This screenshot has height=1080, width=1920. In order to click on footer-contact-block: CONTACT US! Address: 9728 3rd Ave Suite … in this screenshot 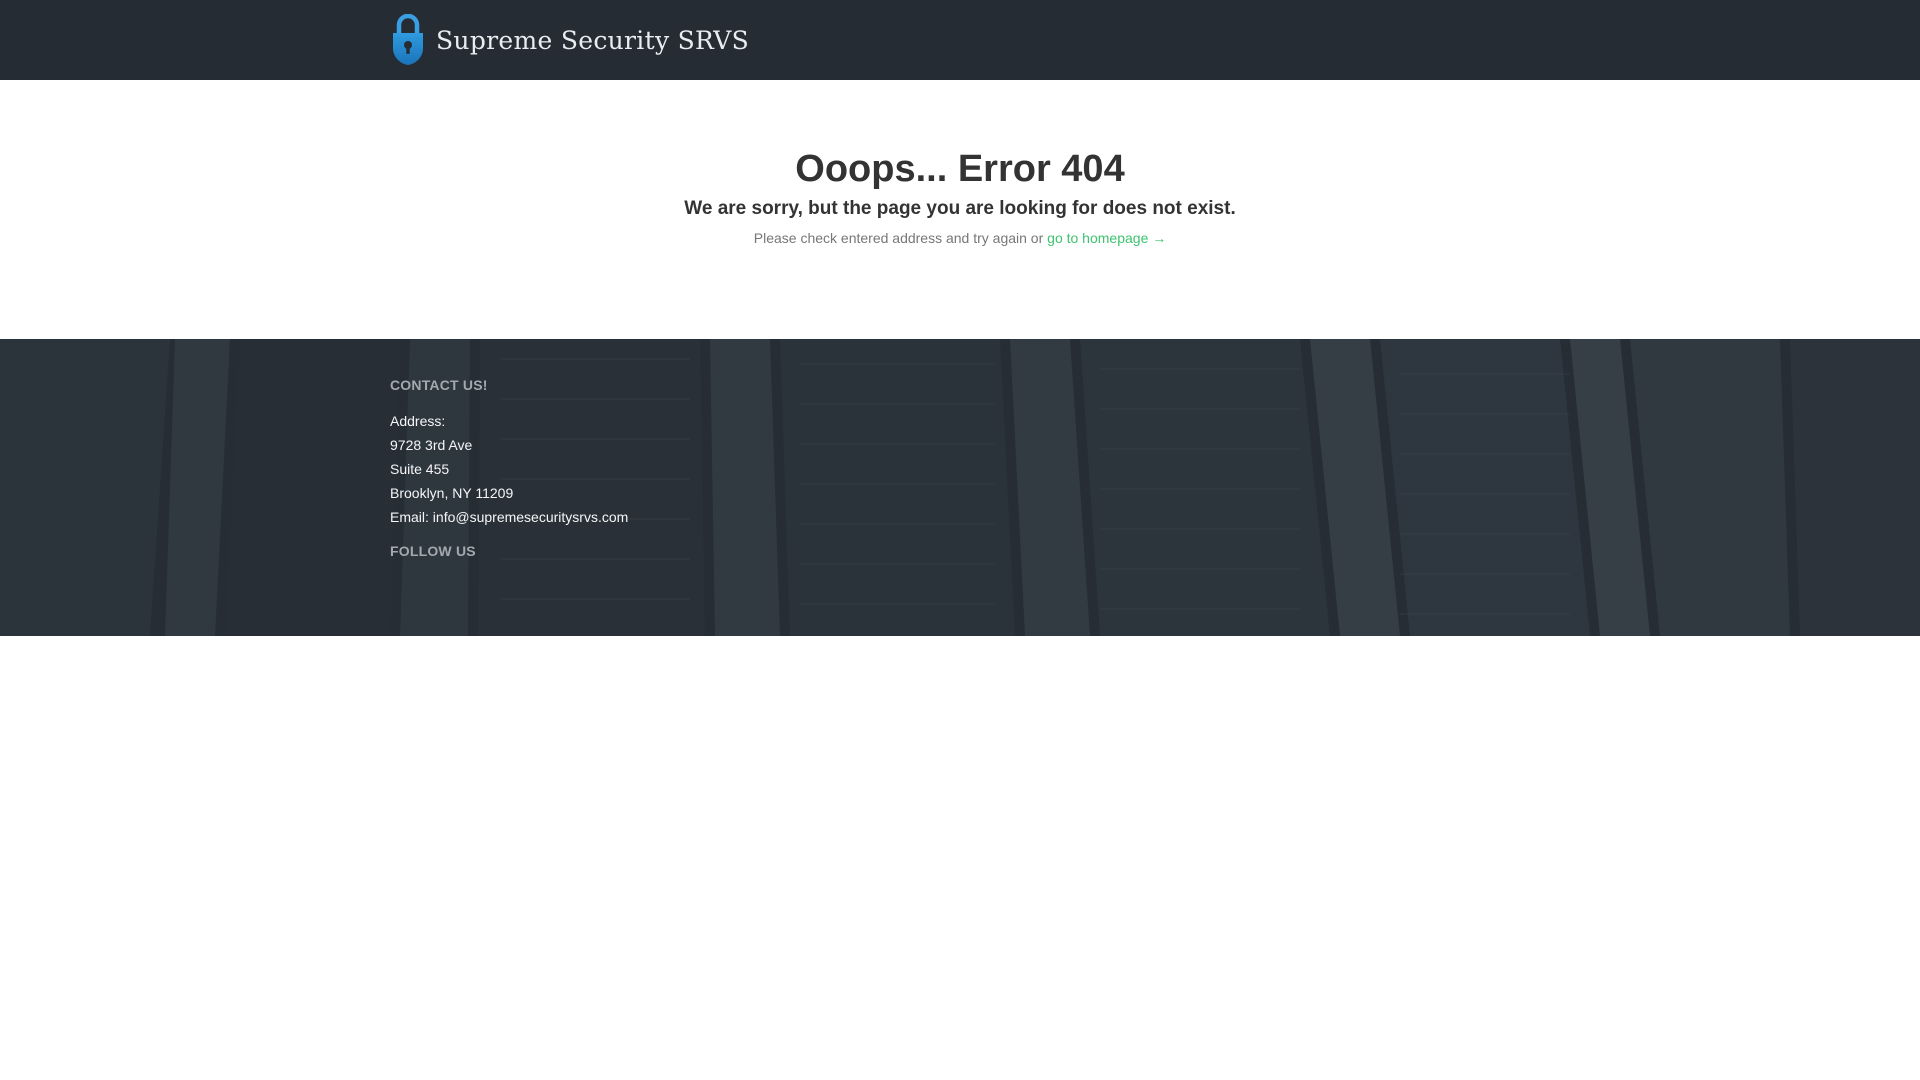, I will do `click(690, 468)`.